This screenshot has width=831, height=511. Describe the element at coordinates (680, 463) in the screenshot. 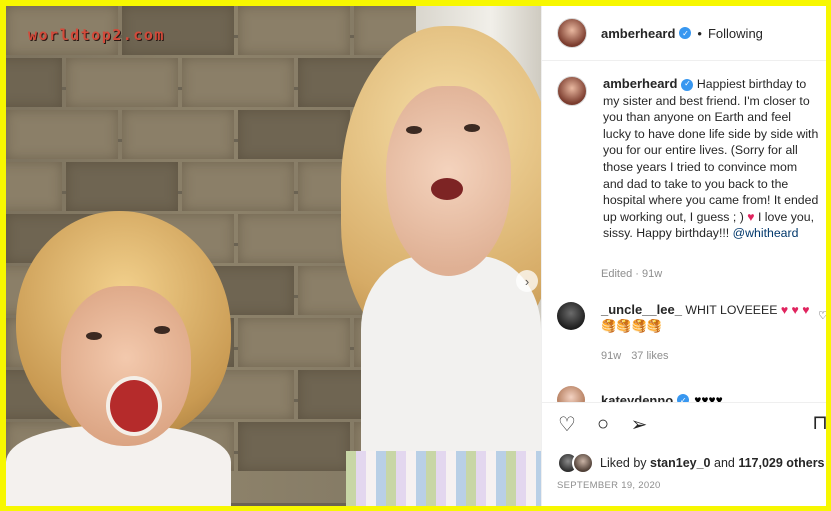

I see `liker-username-link: stan1ey_0` at that location.